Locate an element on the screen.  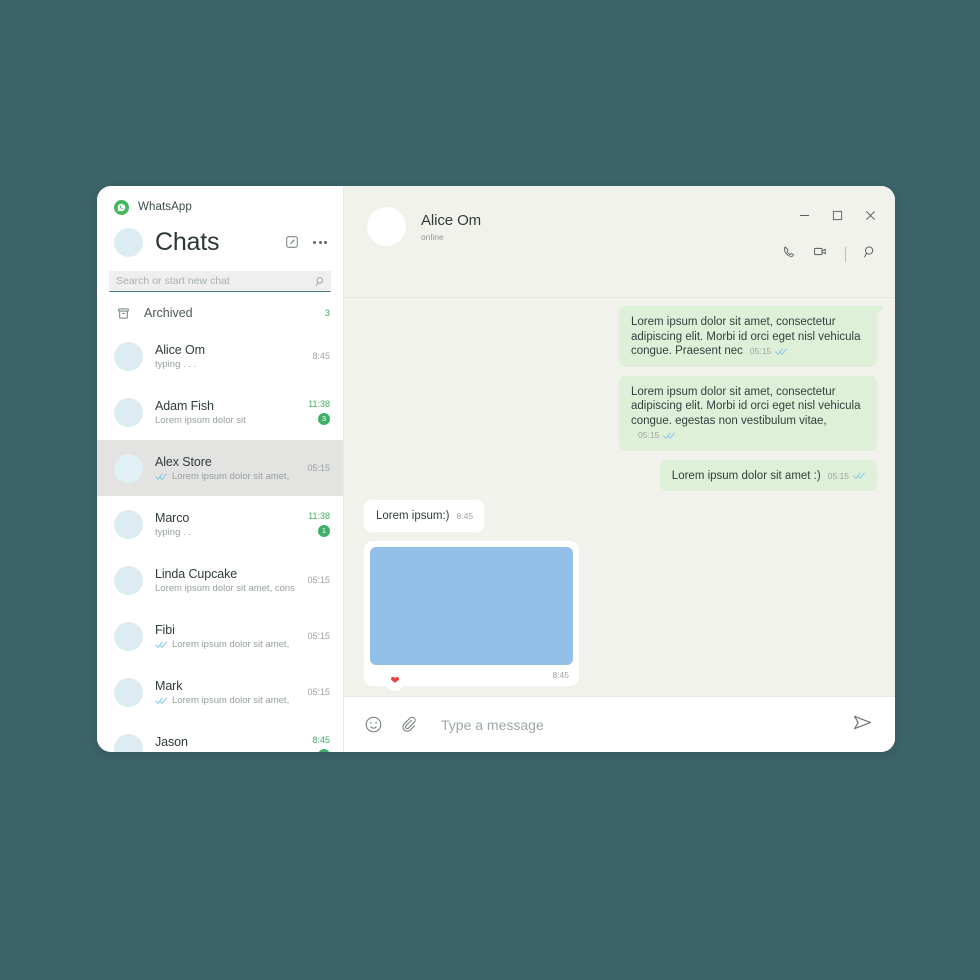
window-controls is located at coordinates (837, 217).